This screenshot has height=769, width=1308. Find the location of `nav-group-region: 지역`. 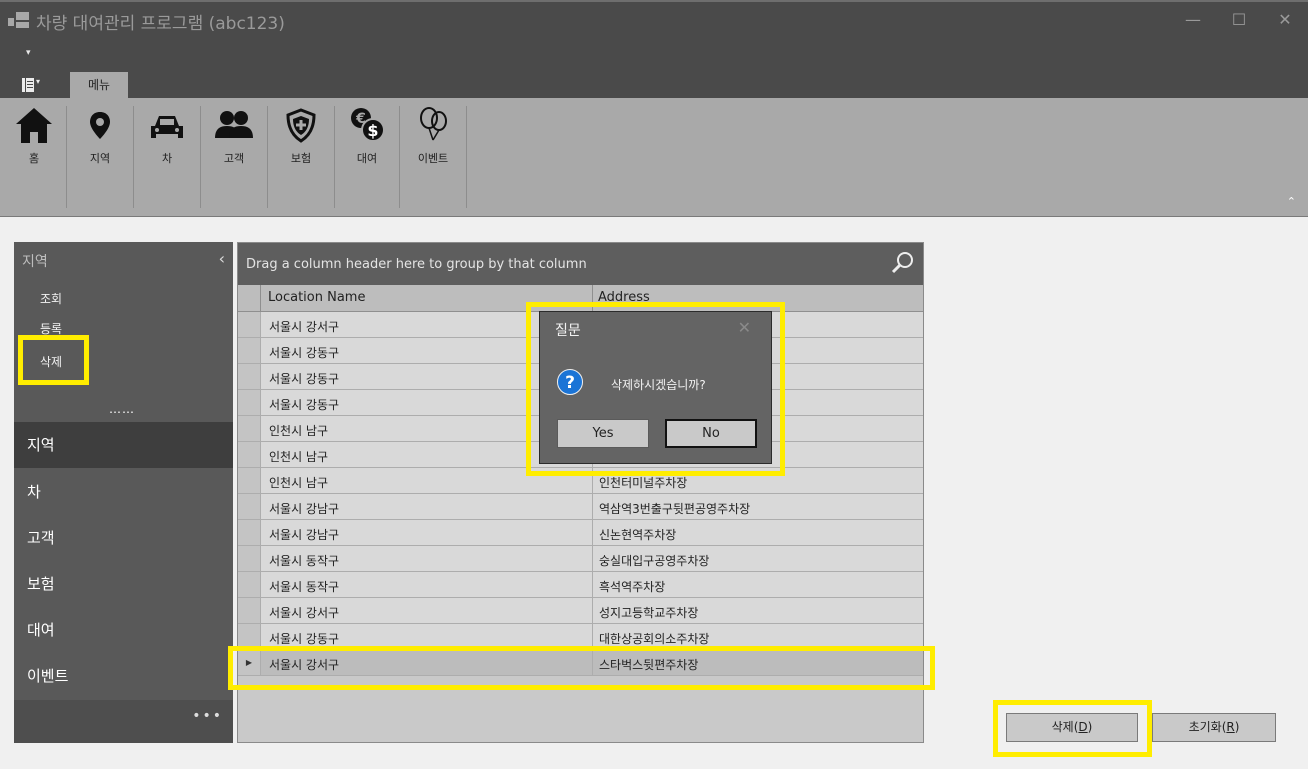

nav-group-region: 지역 is located at coordinates (123, 445).